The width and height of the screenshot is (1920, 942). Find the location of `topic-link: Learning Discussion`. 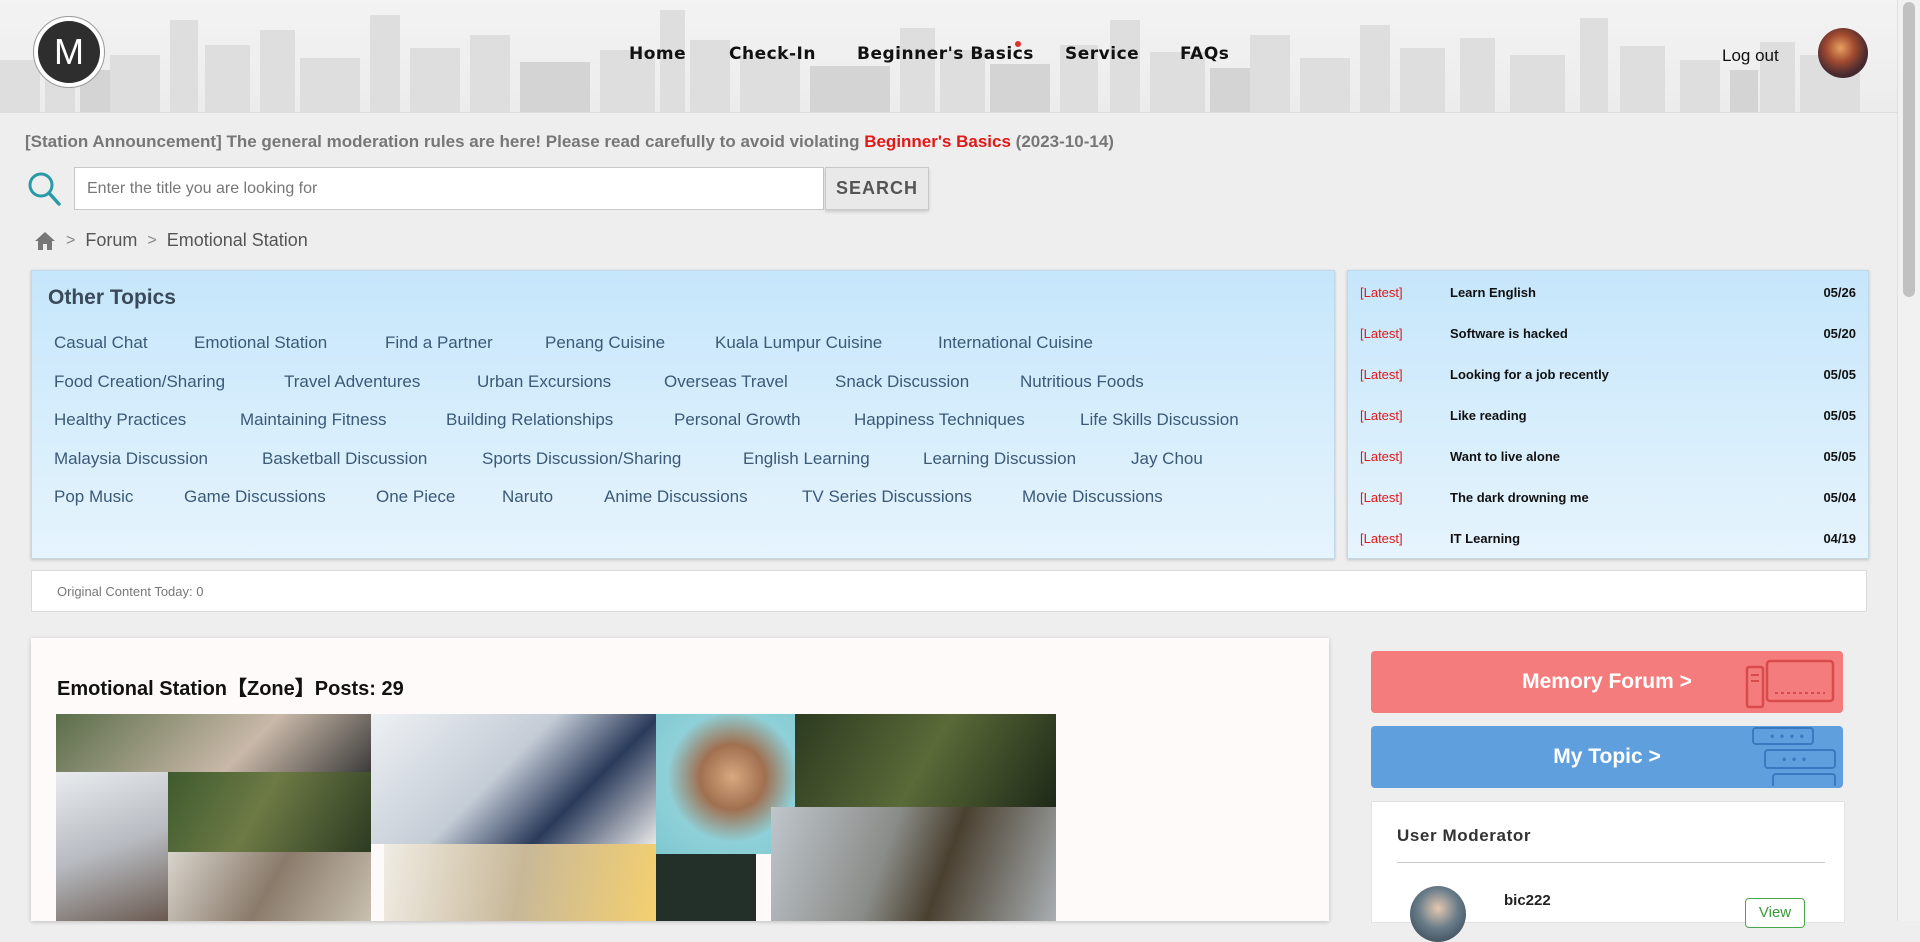

topic-link: Learning Discussion is located at coordinates (999, 459).